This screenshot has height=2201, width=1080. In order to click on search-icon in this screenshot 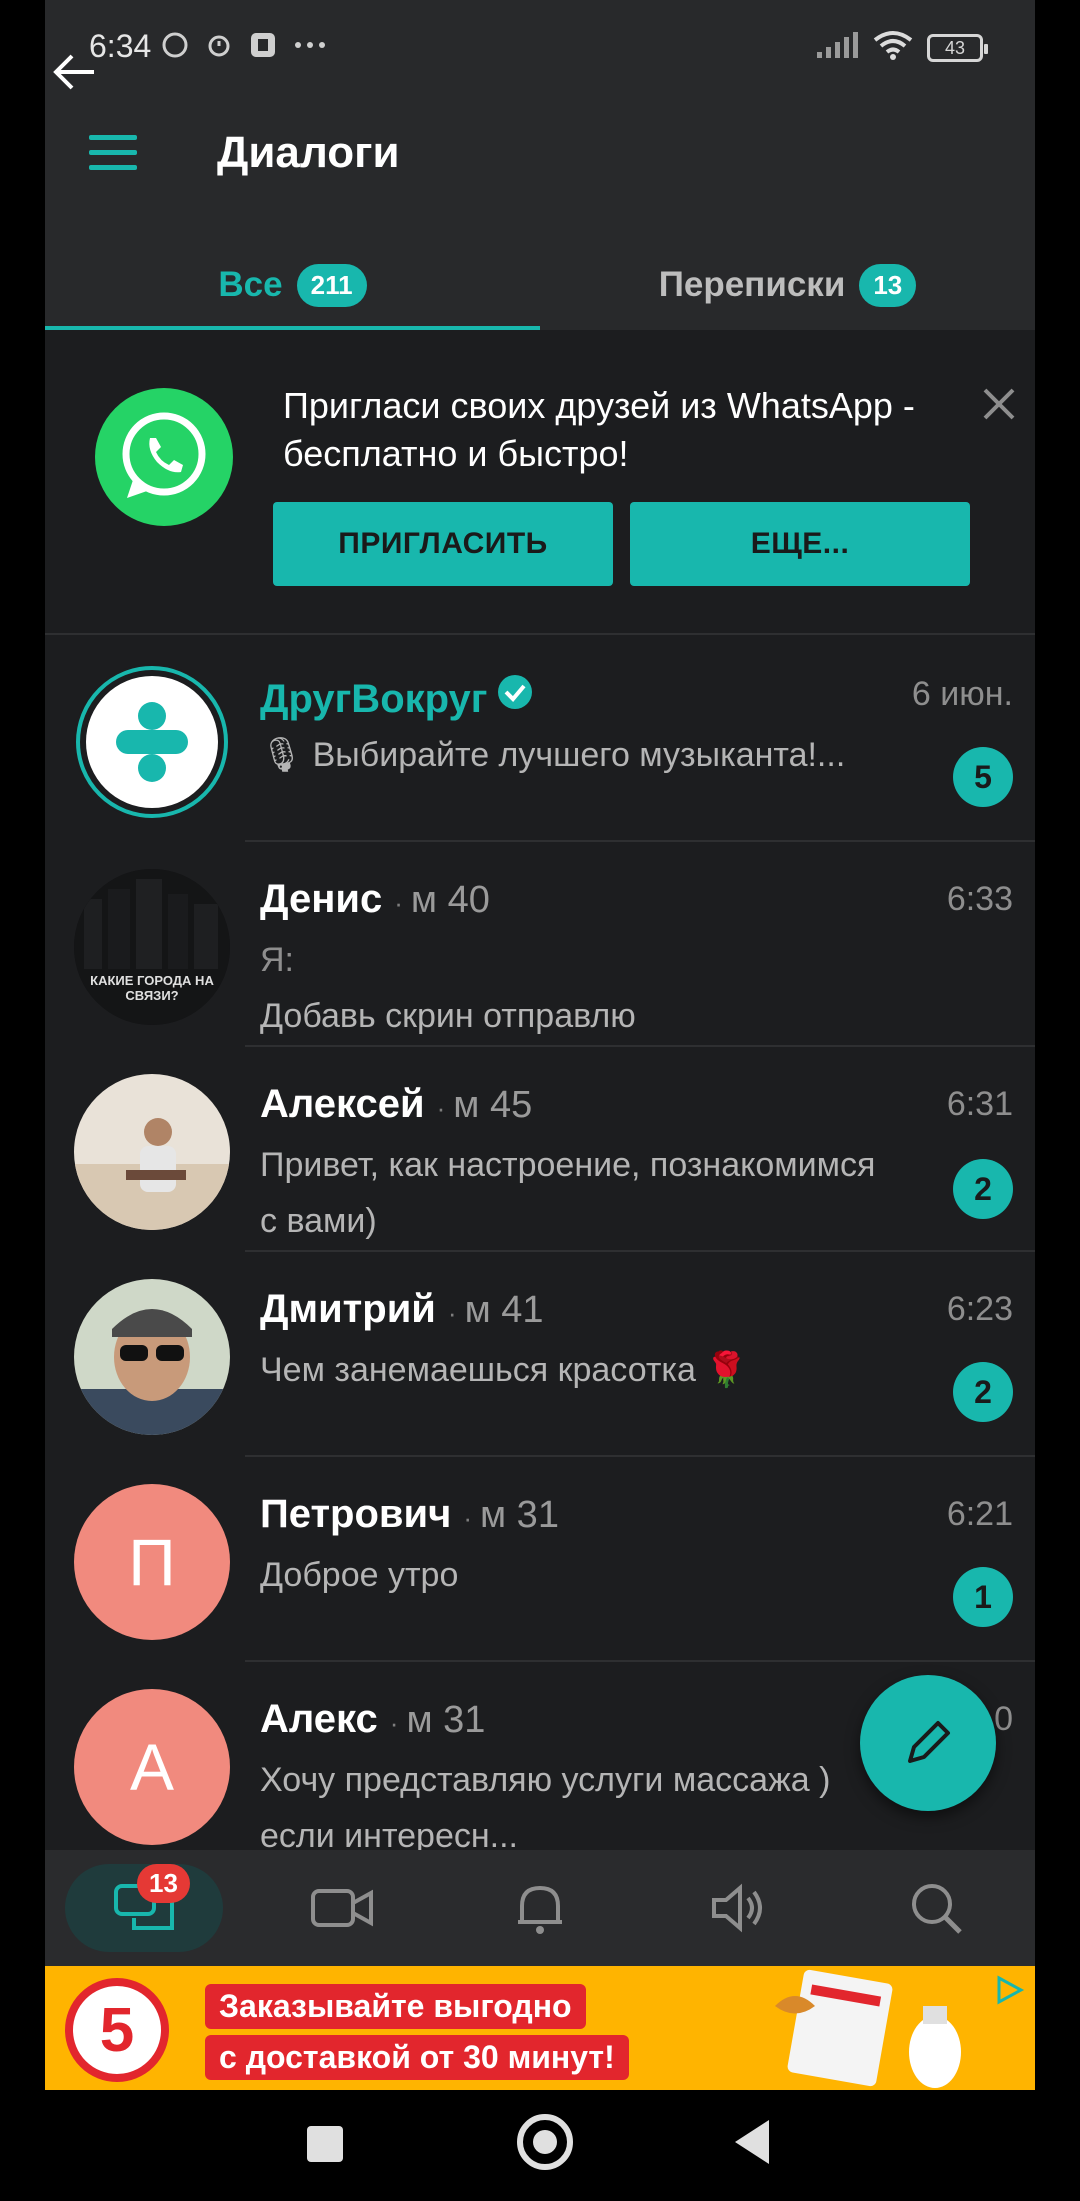, I will do `click(937, 1909)`.